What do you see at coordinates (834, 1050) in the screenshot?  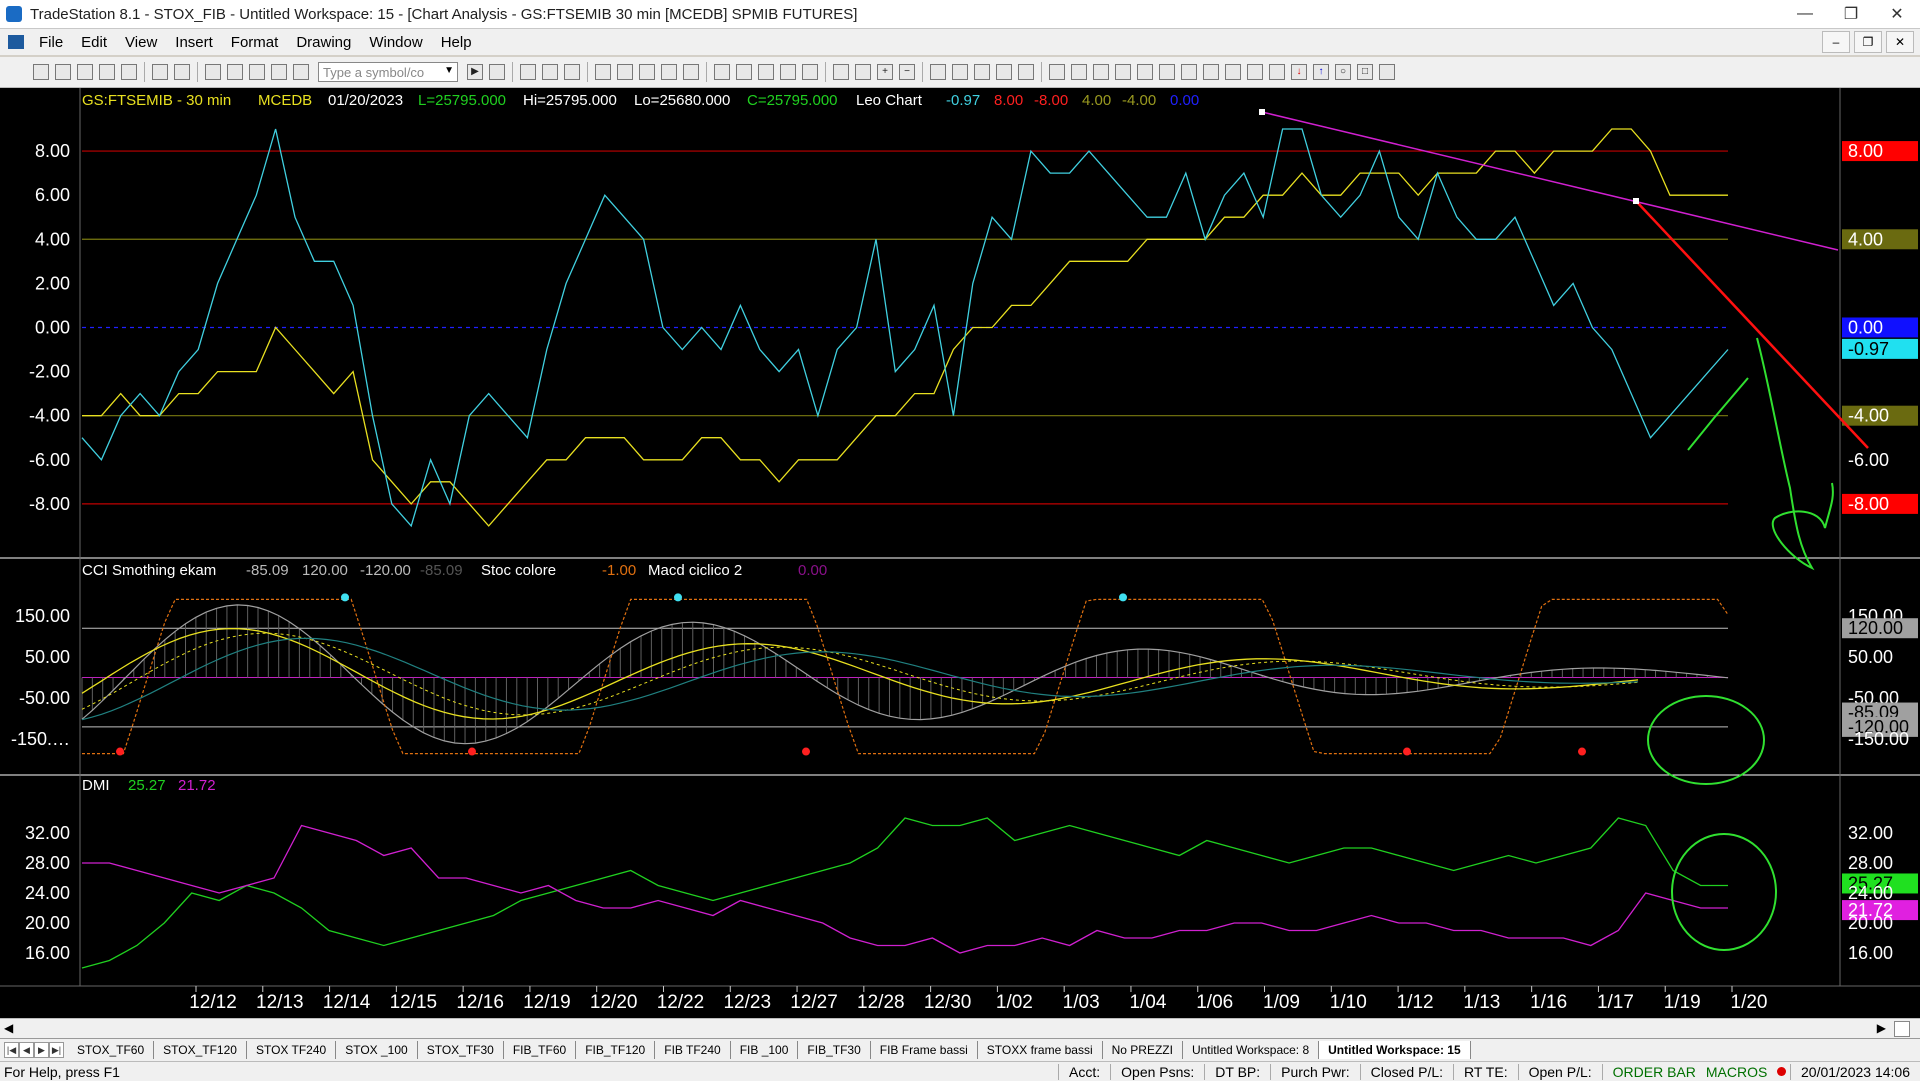 I see `tab-workspace: FIB_TF30` at bounding box center [834, 1050].